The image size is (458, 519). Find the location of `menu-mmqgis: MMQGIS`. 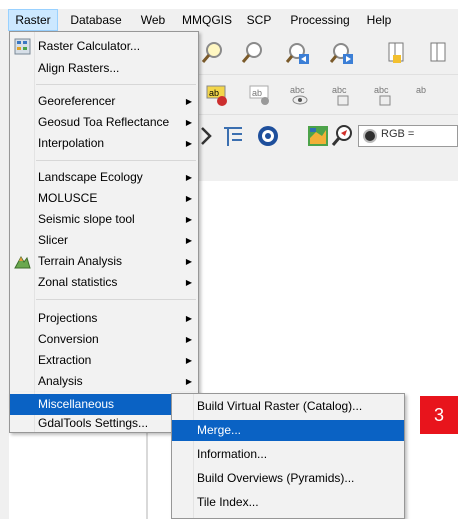

menu-mmqgis: MMQGIS is located at coordinates (207, 20).